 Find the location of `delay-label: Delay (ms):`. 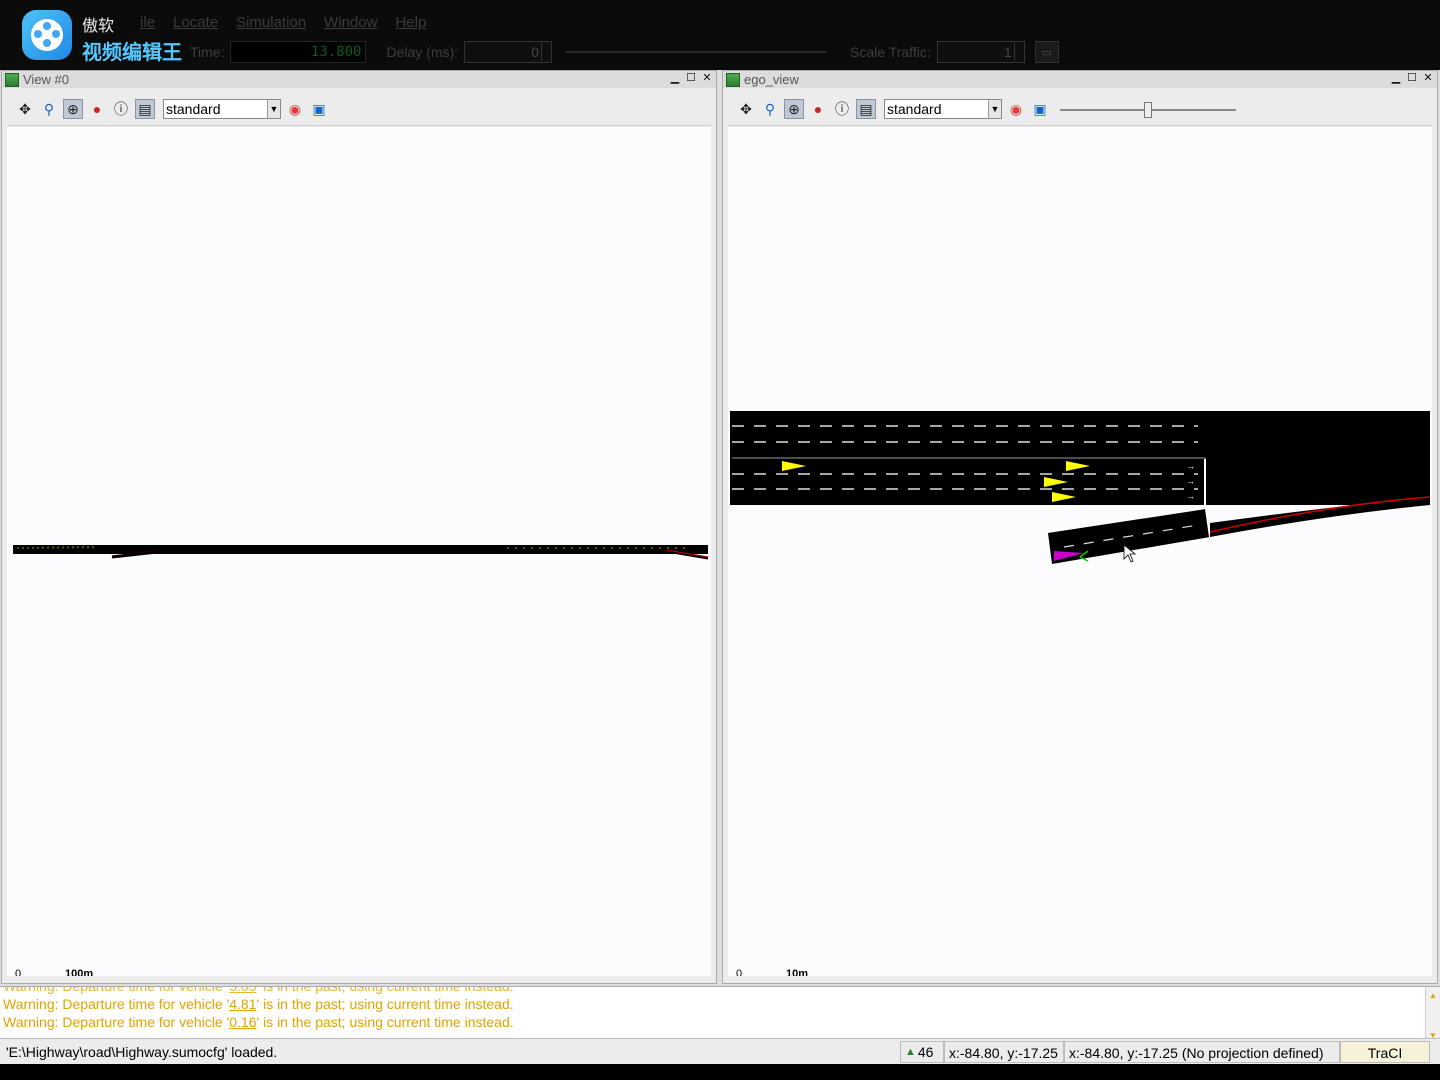

delay-label: Delay (ms): is located at coordinates (422, 52).